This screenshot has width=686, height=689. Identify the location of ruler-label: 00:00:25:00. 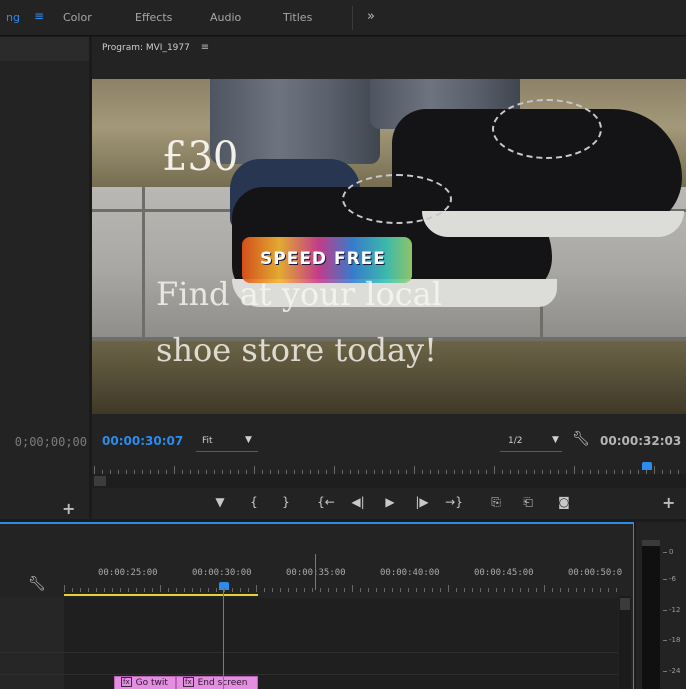
(128, 573).